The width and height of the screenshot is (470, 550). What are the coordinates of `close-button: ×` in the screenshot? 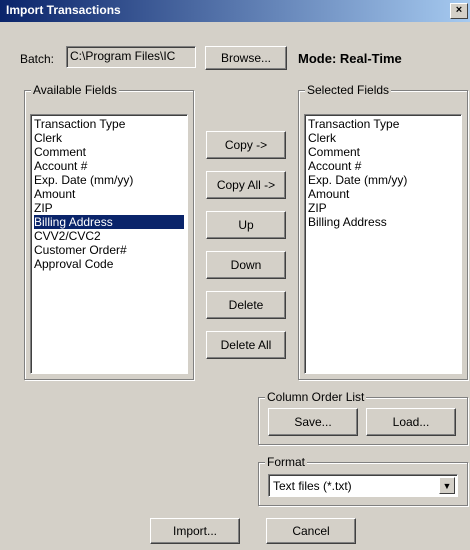 It's located at (459, 11).